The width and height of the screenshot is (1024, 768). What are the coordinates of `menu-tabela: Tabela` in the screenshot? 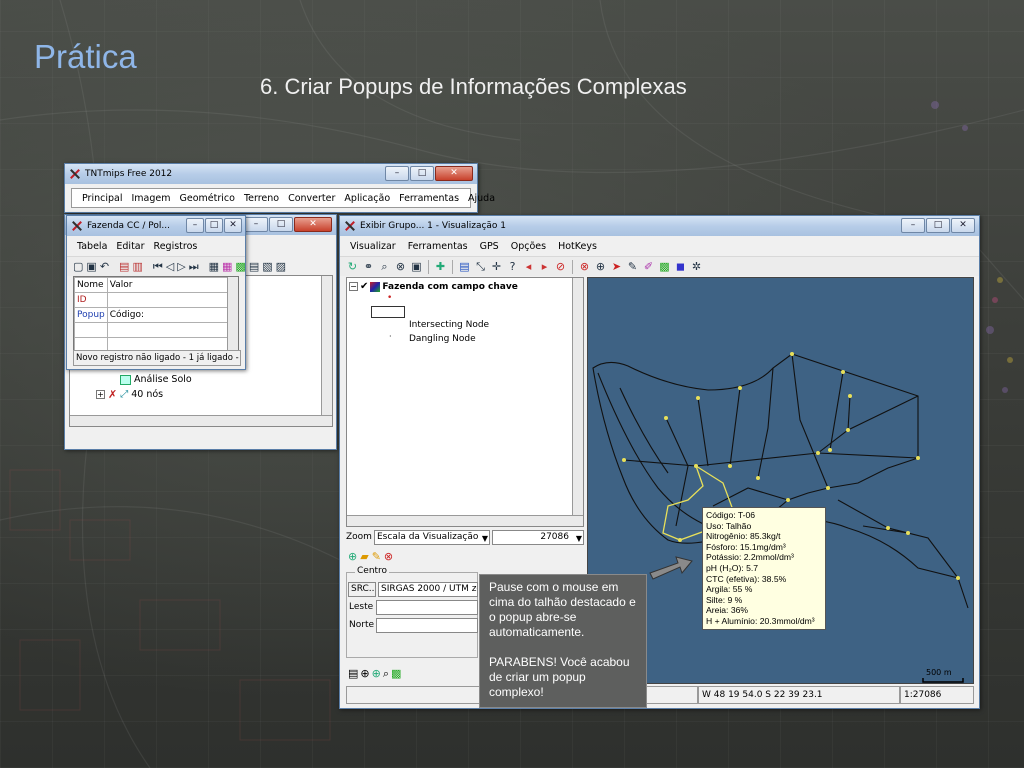 It's located at (92, 246).